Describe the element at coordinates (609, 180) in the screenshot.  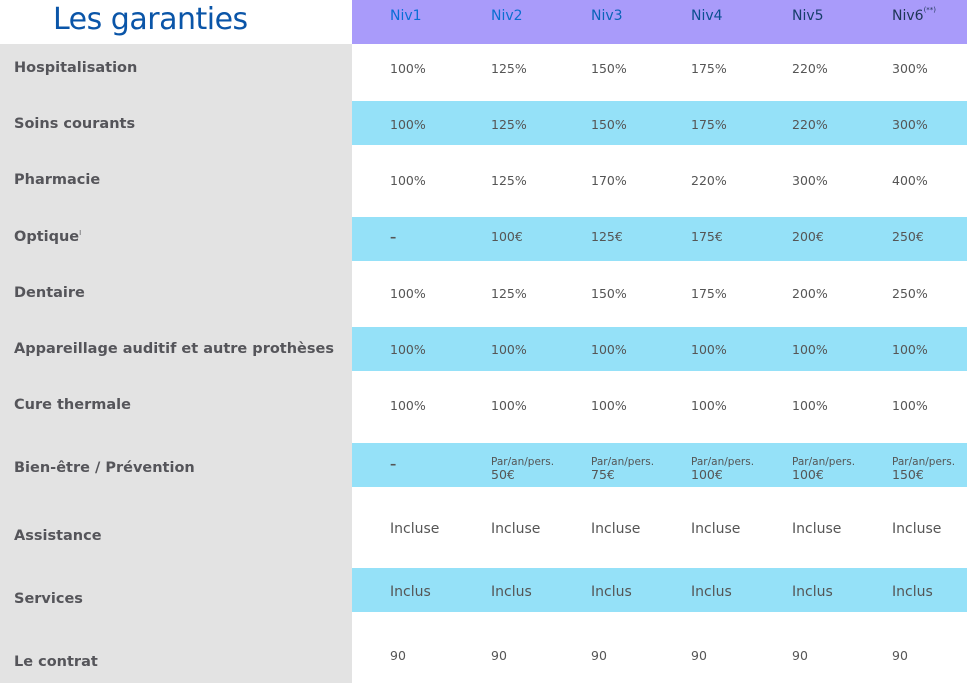
I see `table-cell: 170%` at that location.